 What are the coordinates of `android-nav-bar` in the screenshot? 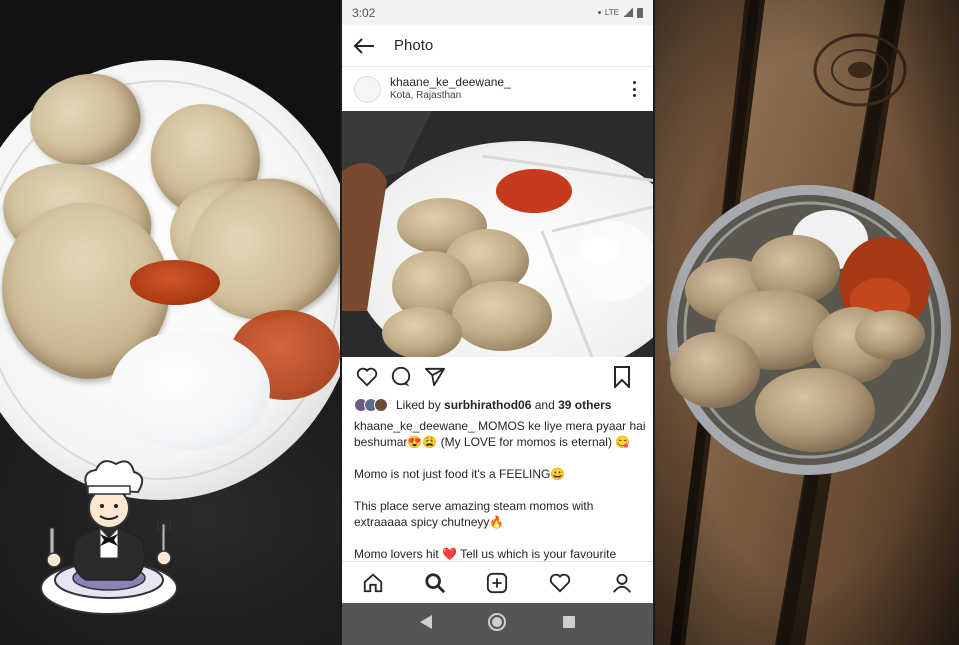 It's located at (497, 624).